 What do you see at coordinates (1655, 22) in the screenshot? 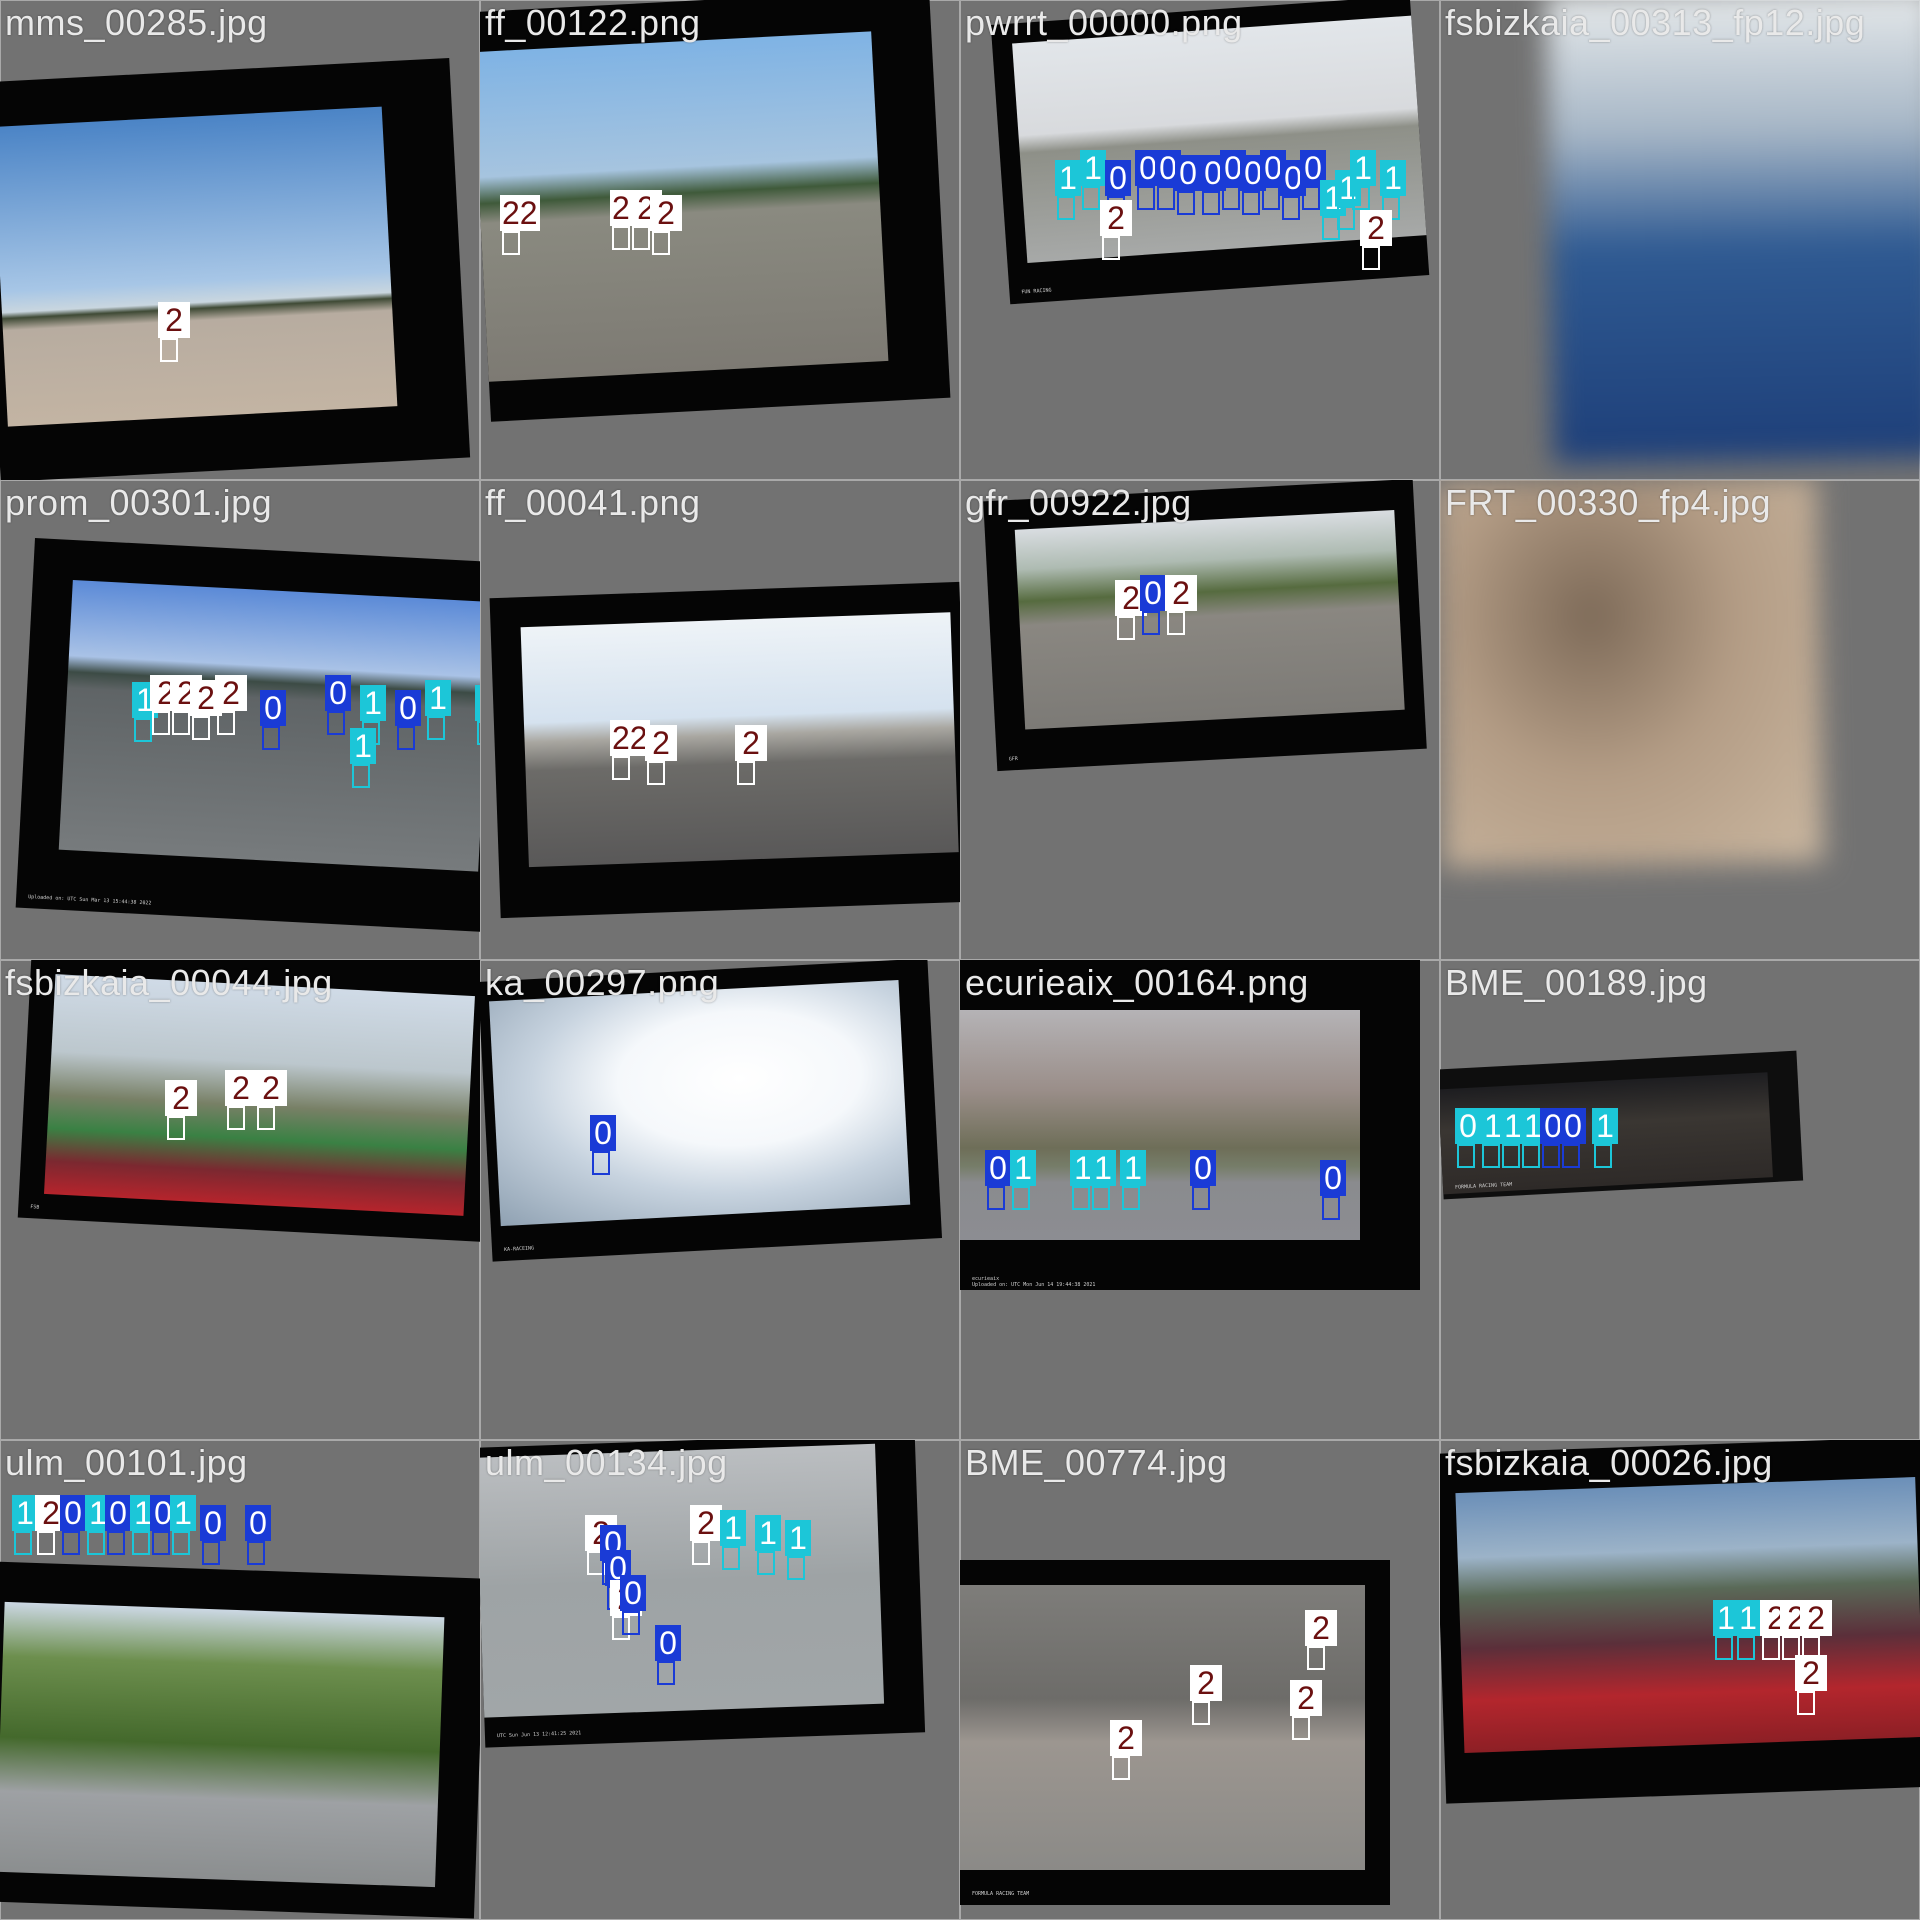
I see `filename-caption: fsbizkaia_00313_fp12.jpg` at bounding box center [1655, 22].